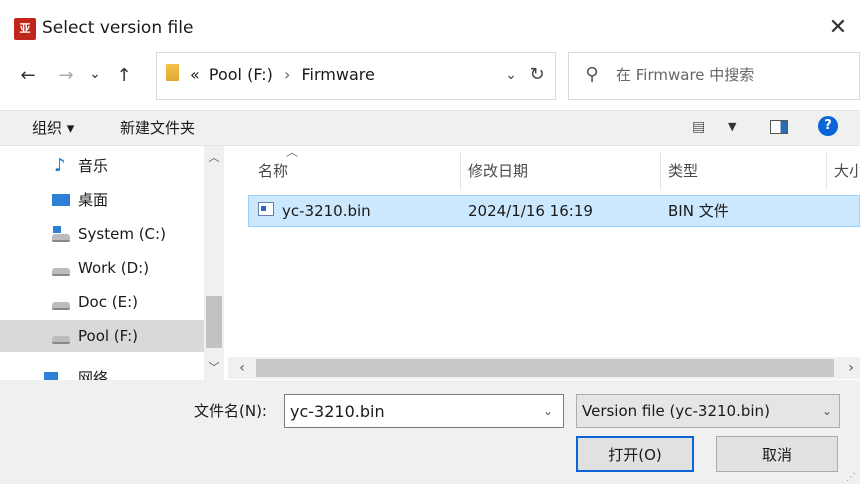  What do you see at coordinates (108, 336) in the screenshot?
I see `sidebar-item-label: Pool (F:)` at bounding box center [108, 336].